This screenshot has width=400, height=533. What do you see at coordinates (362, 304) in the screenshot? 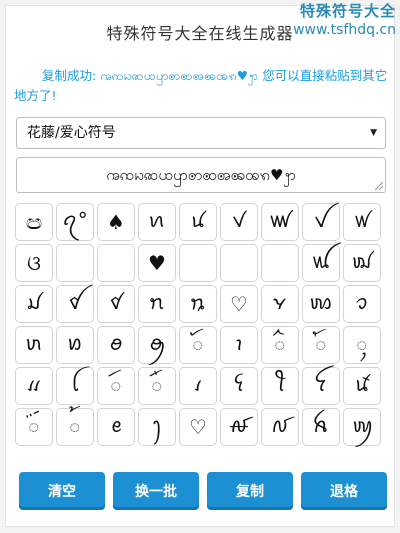
I see `symbol-button: ꪫ` at bounding box center [362, 304].